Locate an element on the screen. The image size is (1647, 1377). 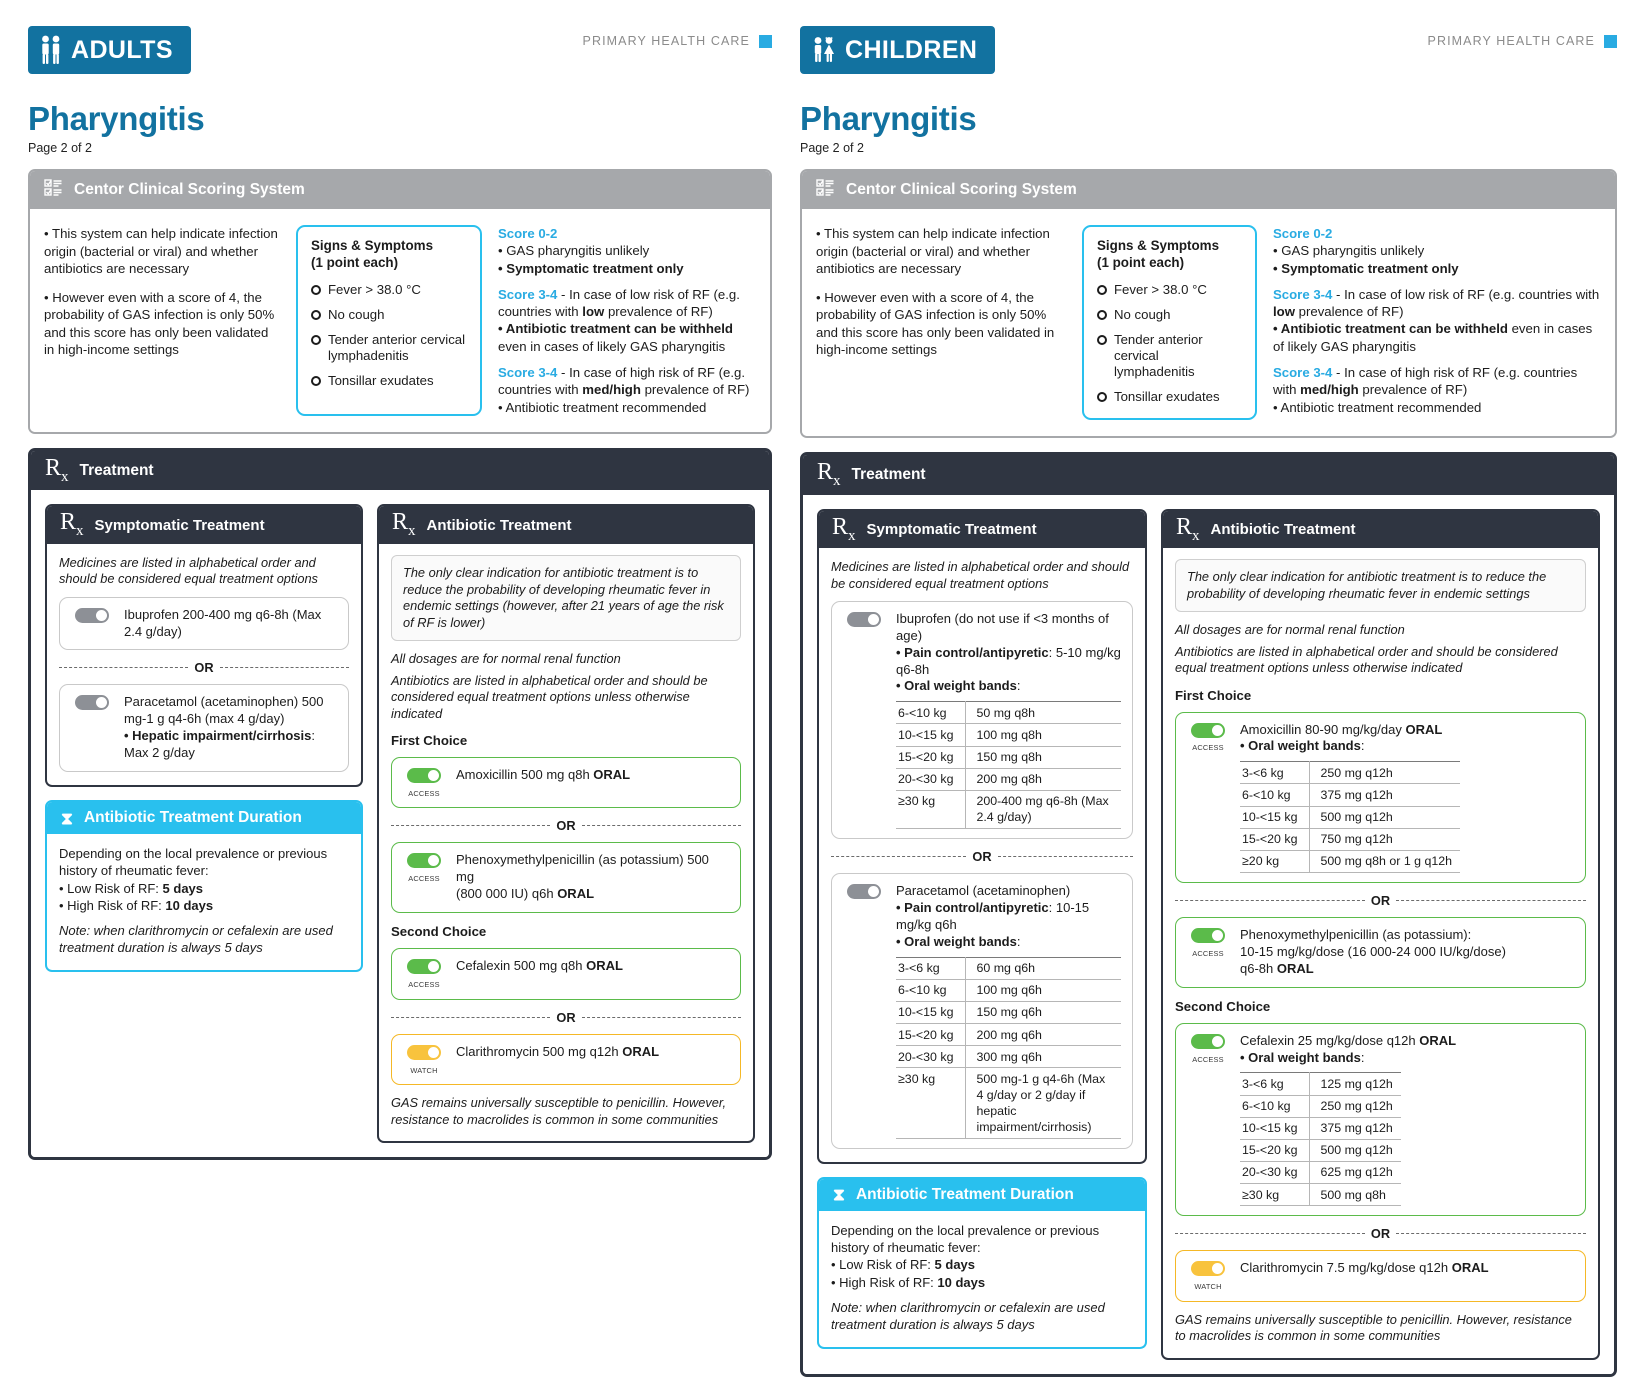
pill-icon is located at coordinates (864, 1011).